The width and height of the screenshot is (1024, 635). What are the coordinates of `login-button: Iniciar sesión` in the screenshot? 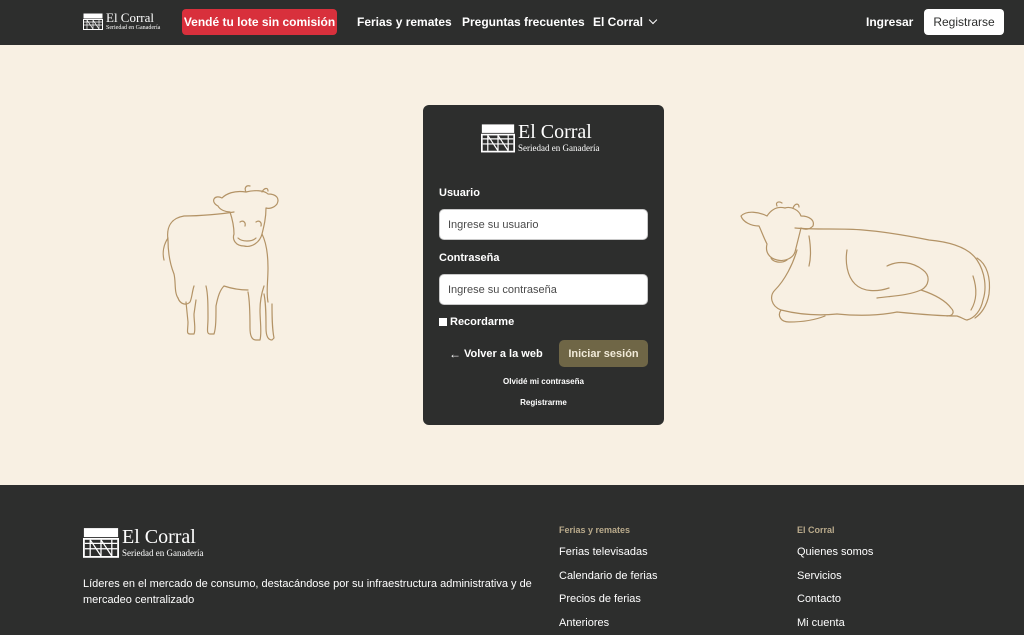 It's located at (603, 353).